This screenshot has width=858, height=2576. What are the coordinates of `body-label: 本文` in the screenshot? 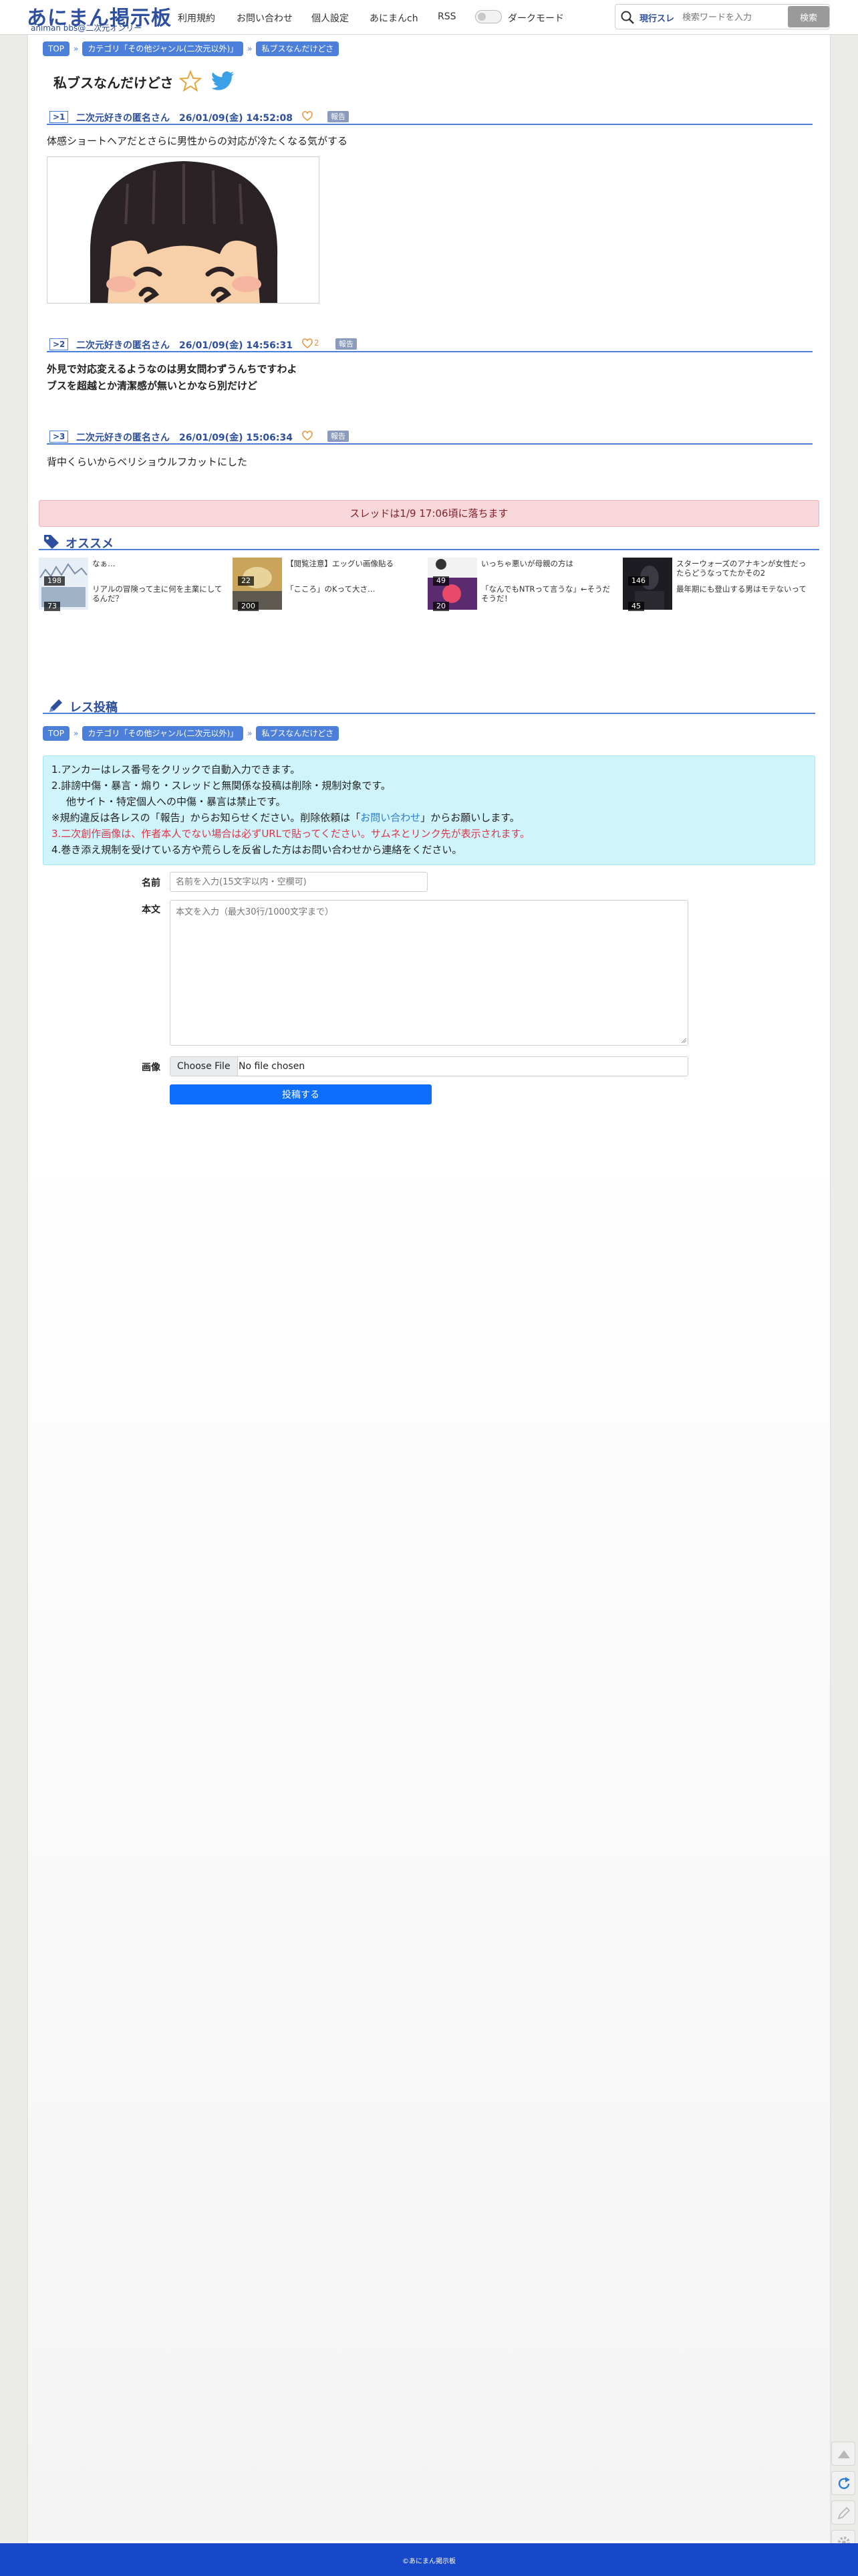 It's located at (151, 910).